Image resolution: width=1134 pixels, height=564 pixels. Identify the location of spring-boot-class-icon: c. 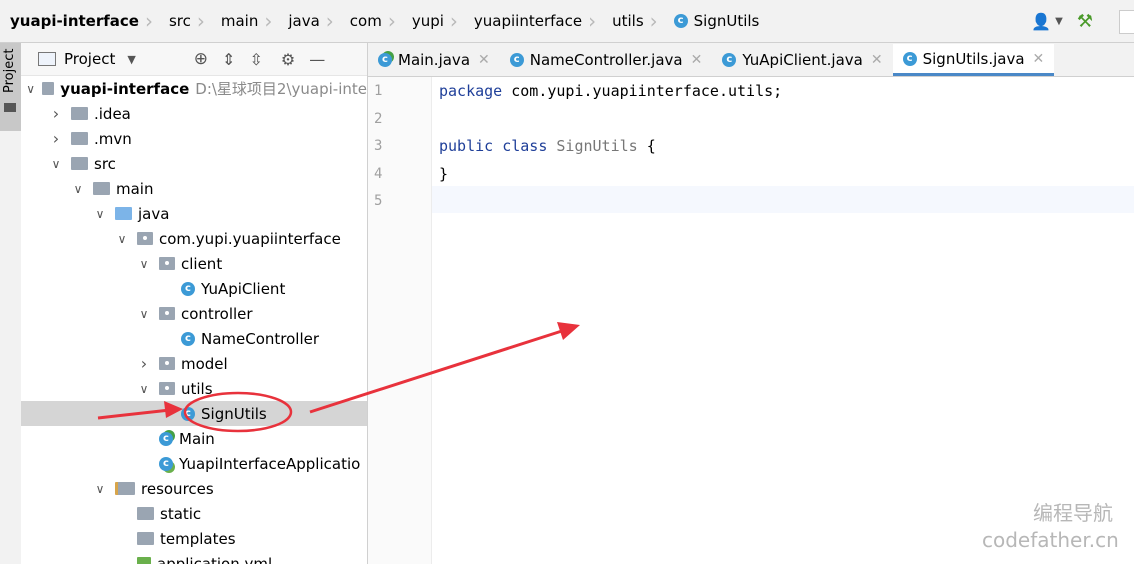
(166, 463).